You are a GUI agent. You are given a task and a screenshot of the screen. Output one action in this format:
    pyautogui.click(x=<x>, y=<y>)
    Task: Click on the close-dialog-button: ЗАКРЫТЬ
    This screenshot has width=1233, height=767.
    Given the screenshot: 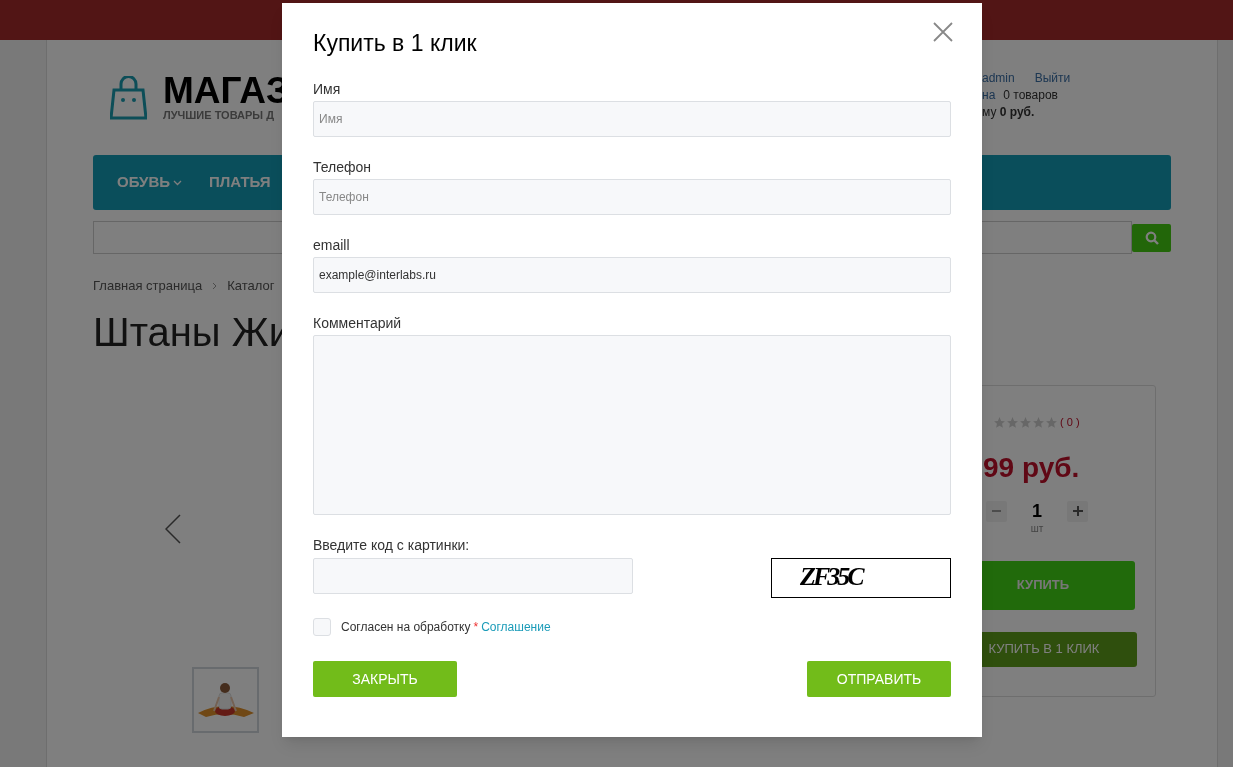 What is the action you would take?
    pyautogui.click(x=385, y=679)
    